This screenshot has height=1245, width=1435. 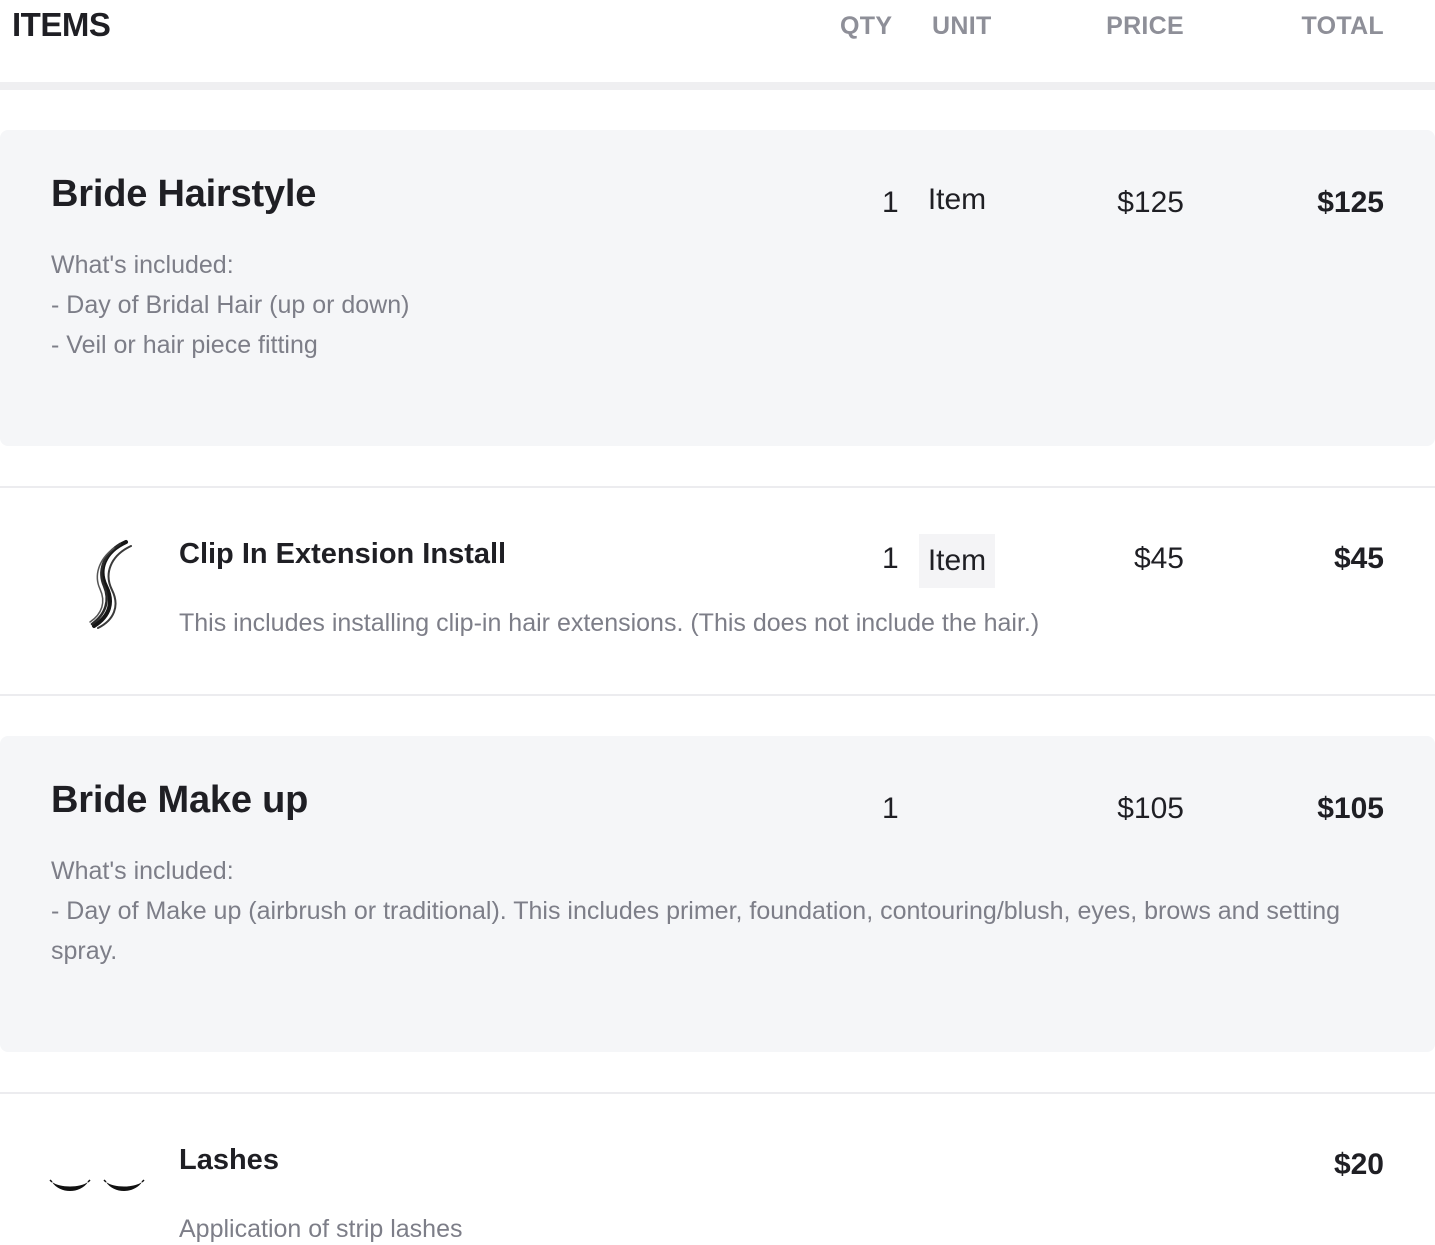 What do you see at coordinates (1350, 202) in the screenshot?
I see `item-total: $125` at bounding box center [1350, 202].